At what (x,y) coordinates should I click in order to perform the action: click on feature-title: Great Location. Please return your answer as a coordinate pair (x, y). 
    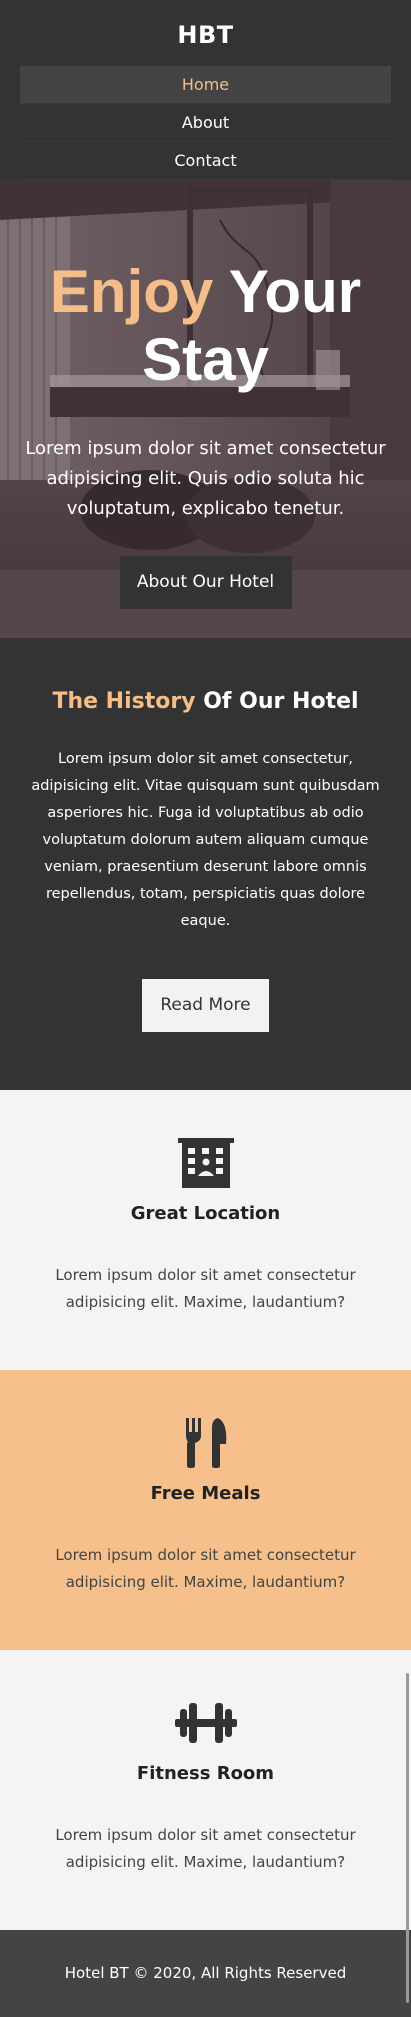
    Looking at the image, I should click on (205, 1213).